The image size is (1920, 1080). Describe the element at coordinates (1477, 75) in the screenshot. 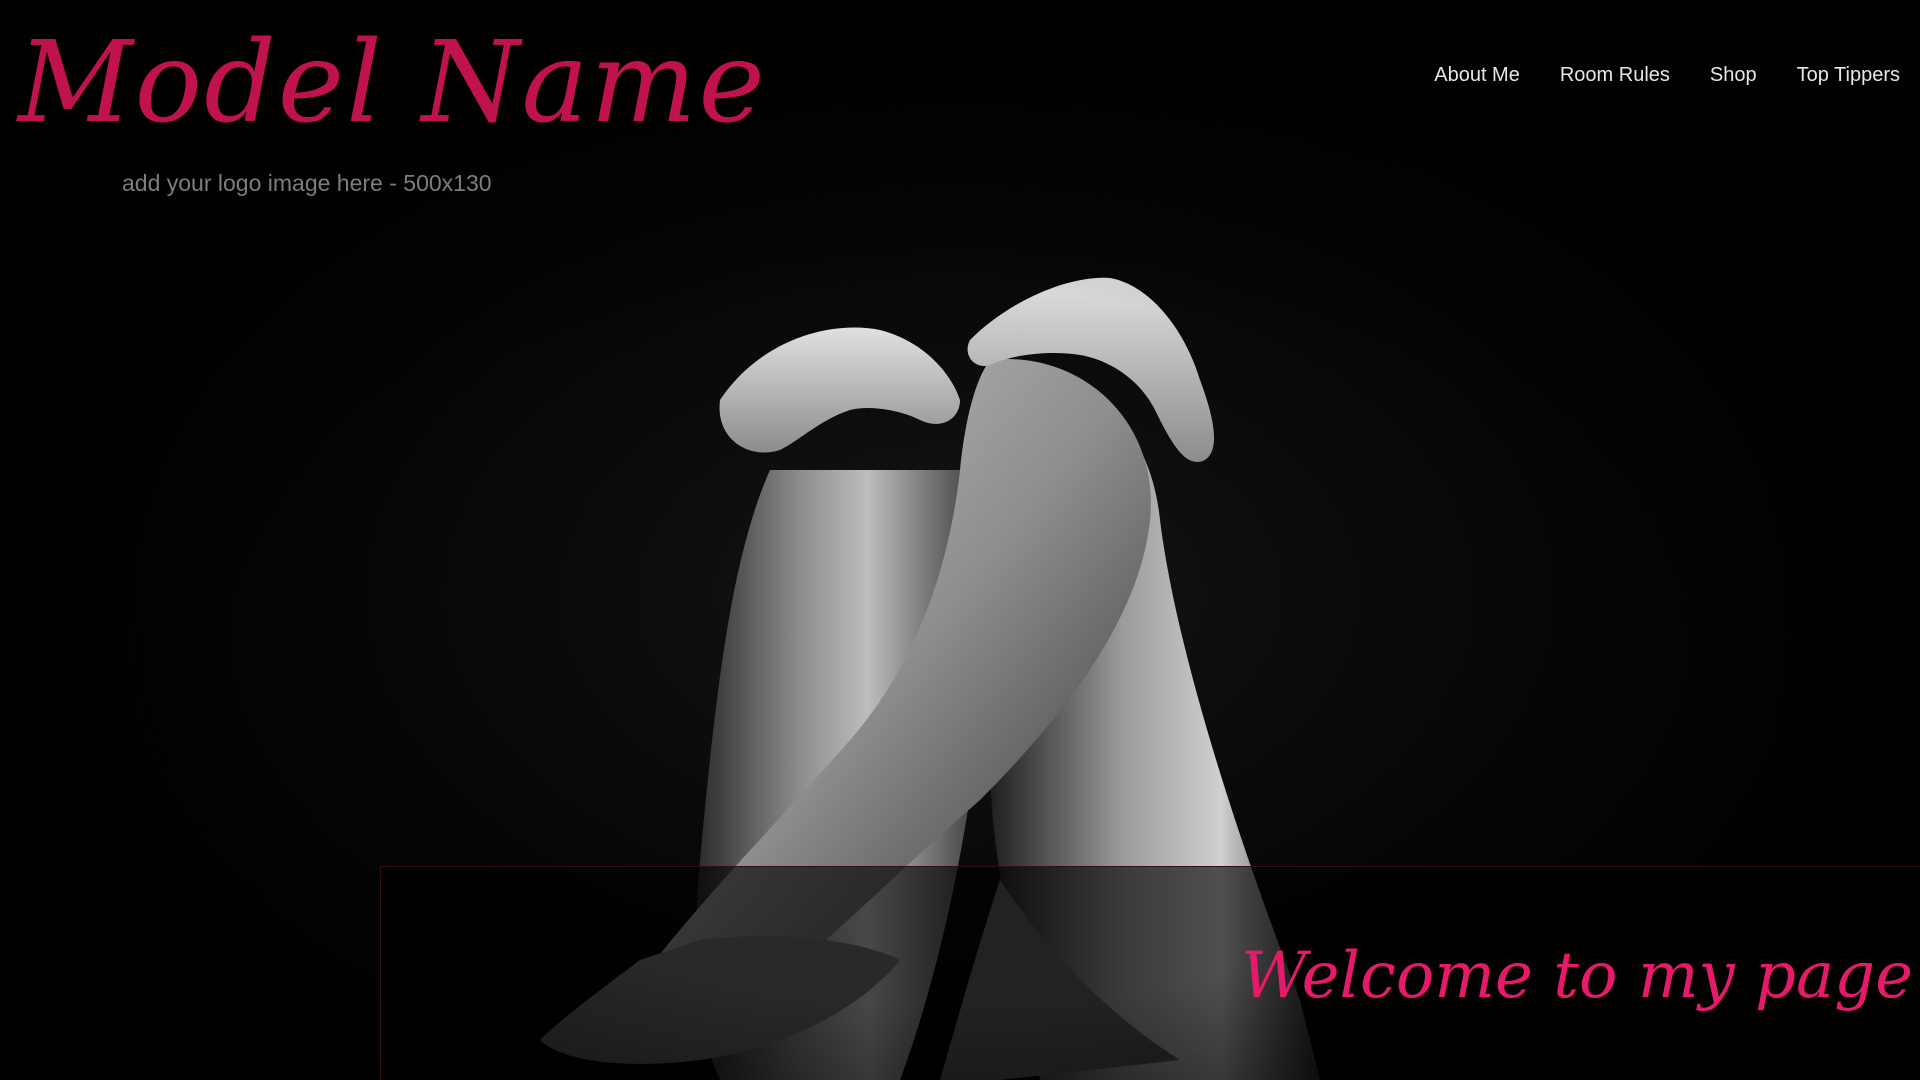

I see `nav-item-about-me: About Me` at that location.